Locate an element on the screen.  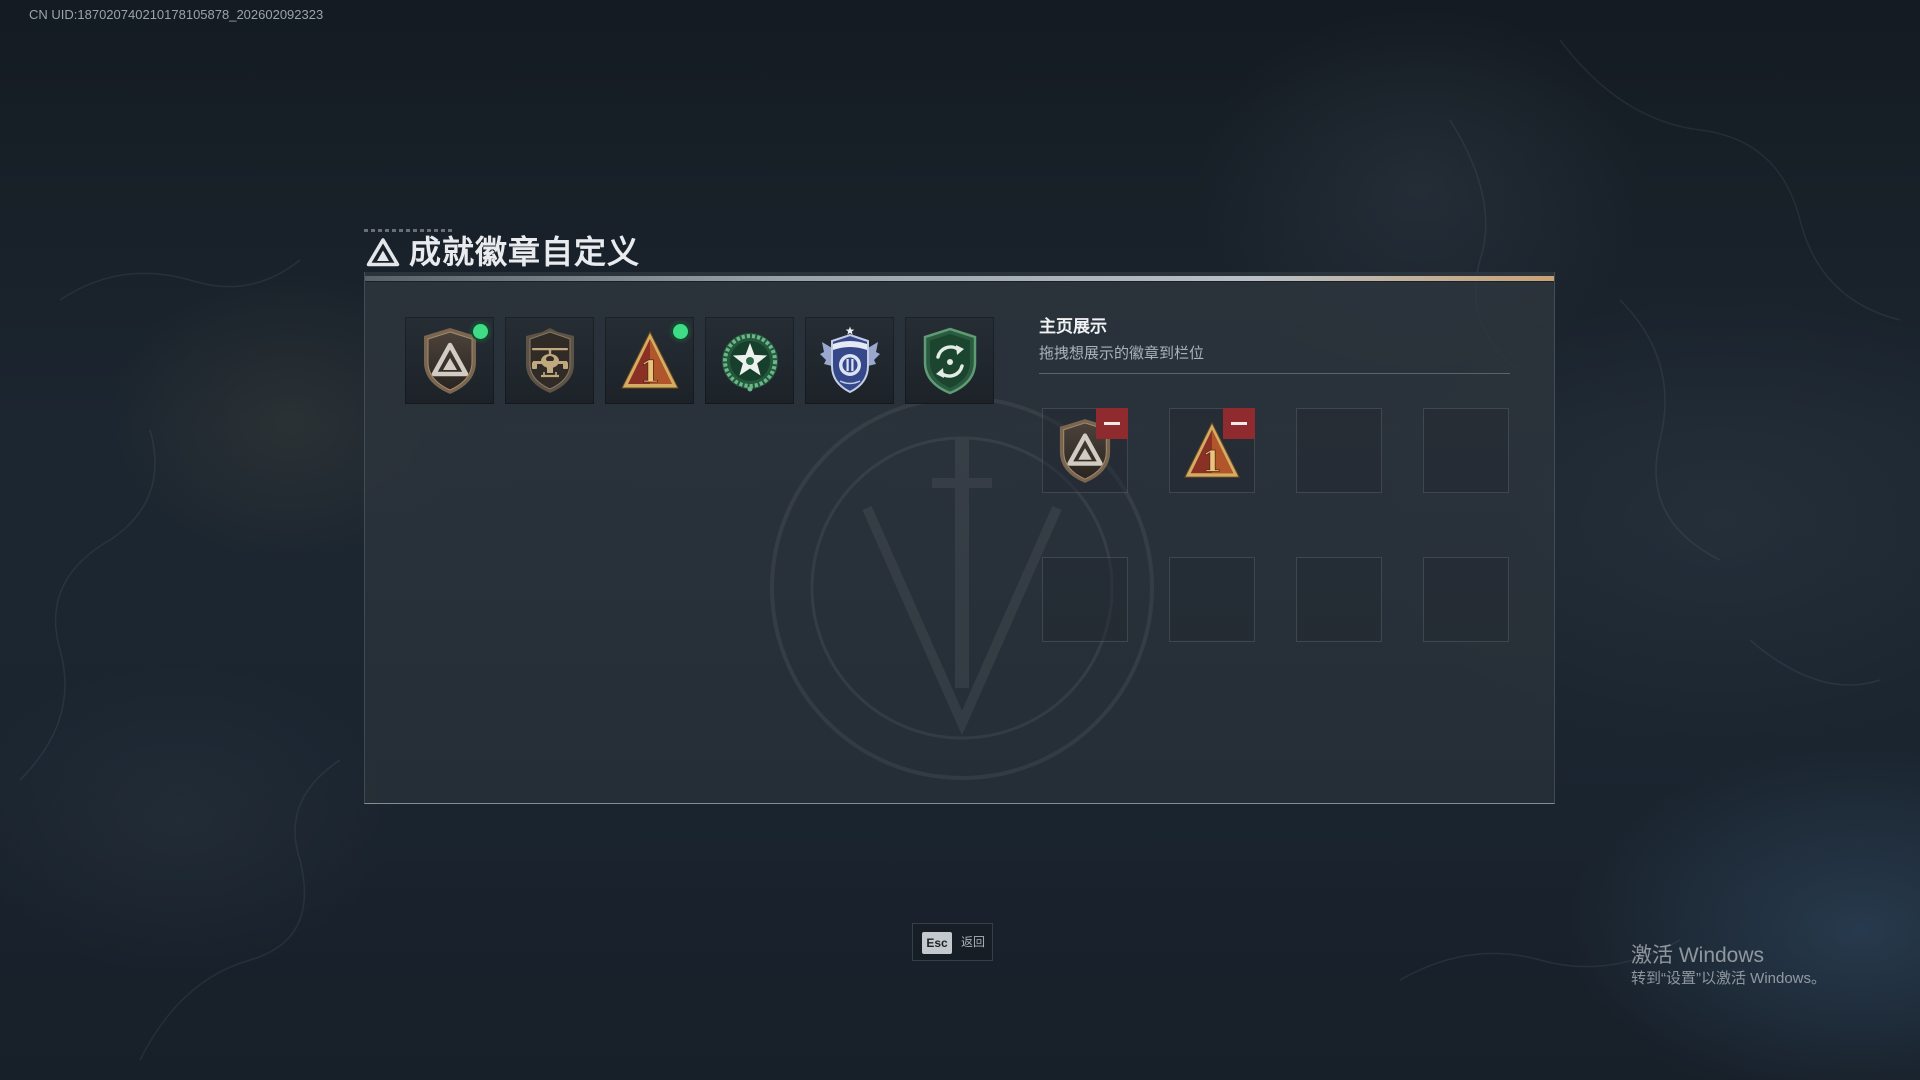
page-title: 成就徽章自定义 is located at coordinates (525, 252).